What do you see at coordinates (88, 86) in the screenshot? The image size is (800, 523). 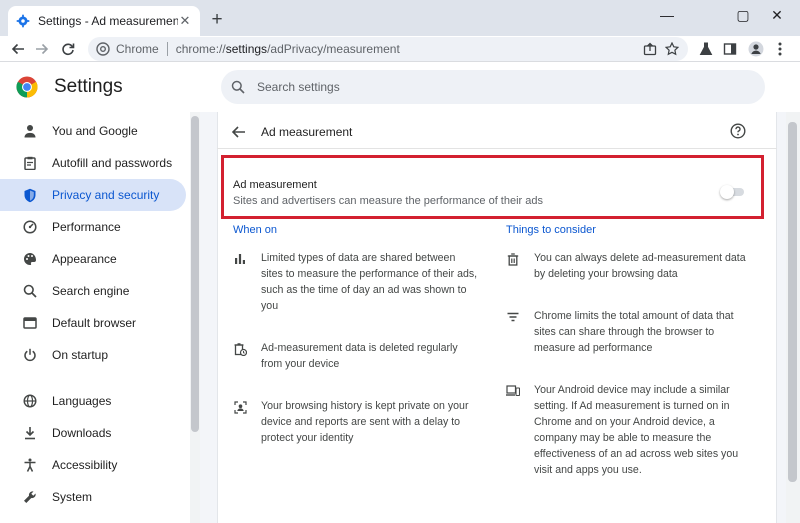 I see `page-title: Settings` at bounding box center [88, 86].